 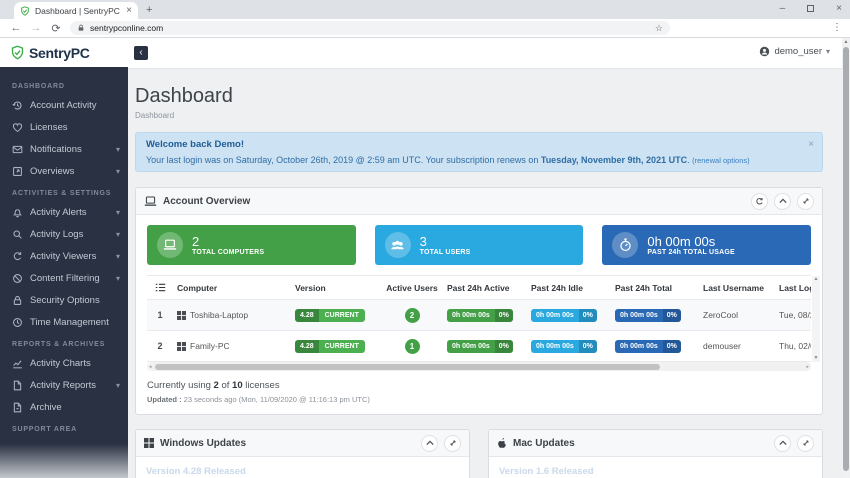 I want to click on back-icon: ←, so click(x=16, y=28).